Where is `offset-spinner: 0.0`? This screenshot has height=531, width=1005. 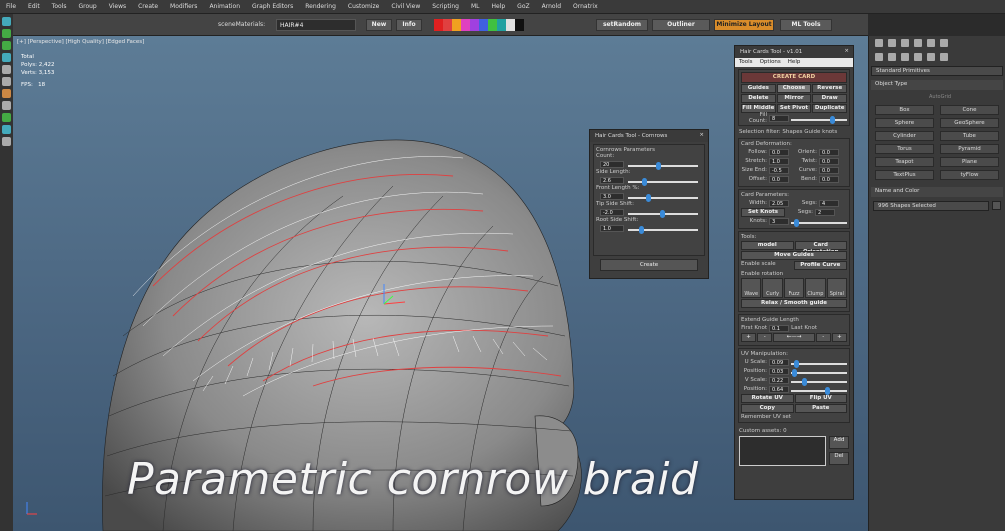 offset-spinner: 0.0 is located at coordinates (779, 179).